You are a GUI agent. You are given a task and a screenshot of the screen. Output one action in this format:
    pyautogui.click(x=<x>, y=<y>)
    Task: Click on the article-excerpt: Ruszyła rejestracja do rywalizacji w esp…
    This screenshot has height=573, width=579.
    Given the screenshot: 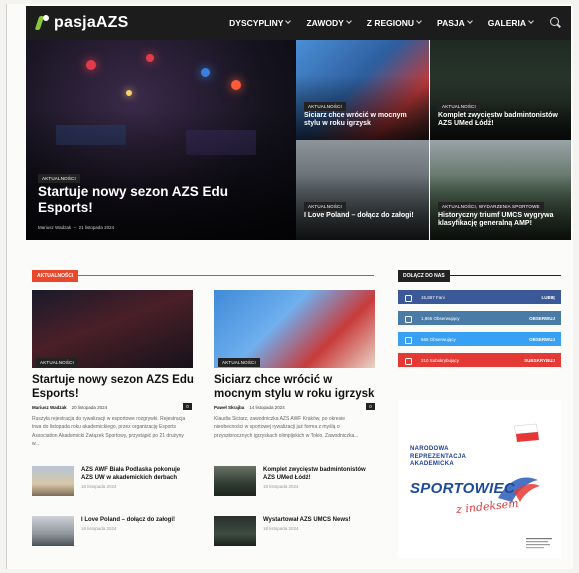 What is the action you would take?
    pyautogui.click(x=109, y=431)
    